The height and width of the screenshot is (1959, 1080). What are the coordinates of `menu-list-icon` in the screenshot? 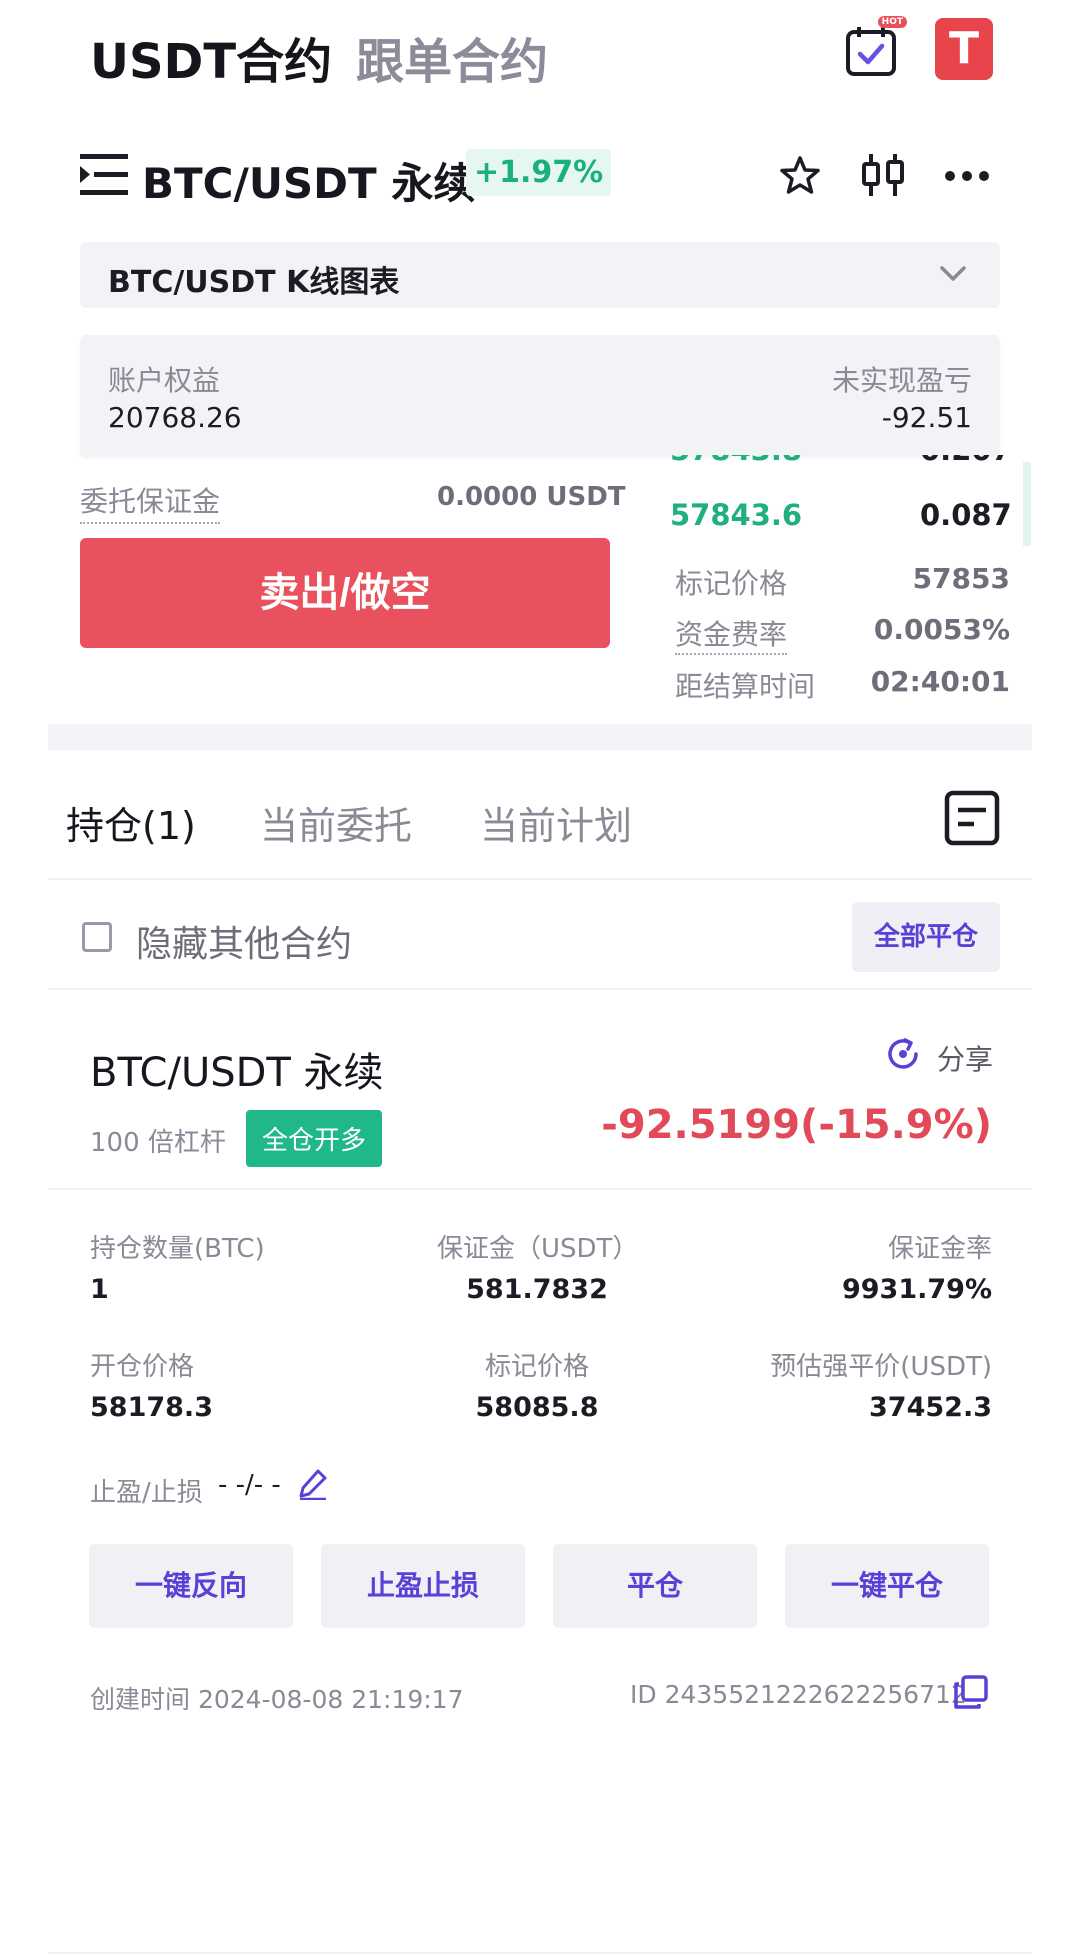 It's located at (104, 175).